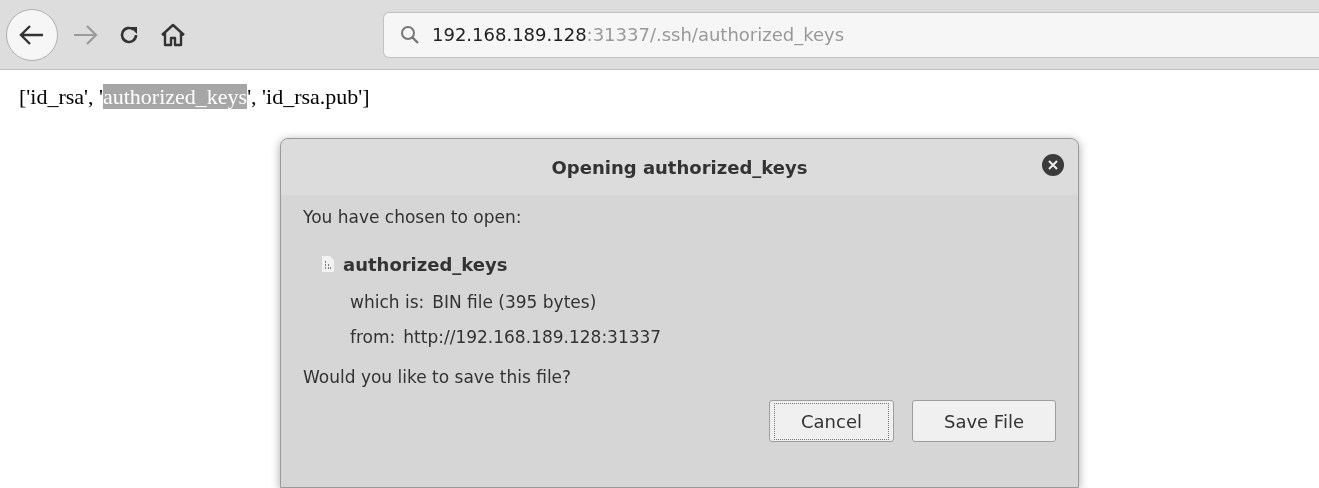 This screenshot has height=488, width=1319. Describe the element at coordinates (438, 377) in the screenshot. I see `question-text: Would you like to save this file?` at that location.